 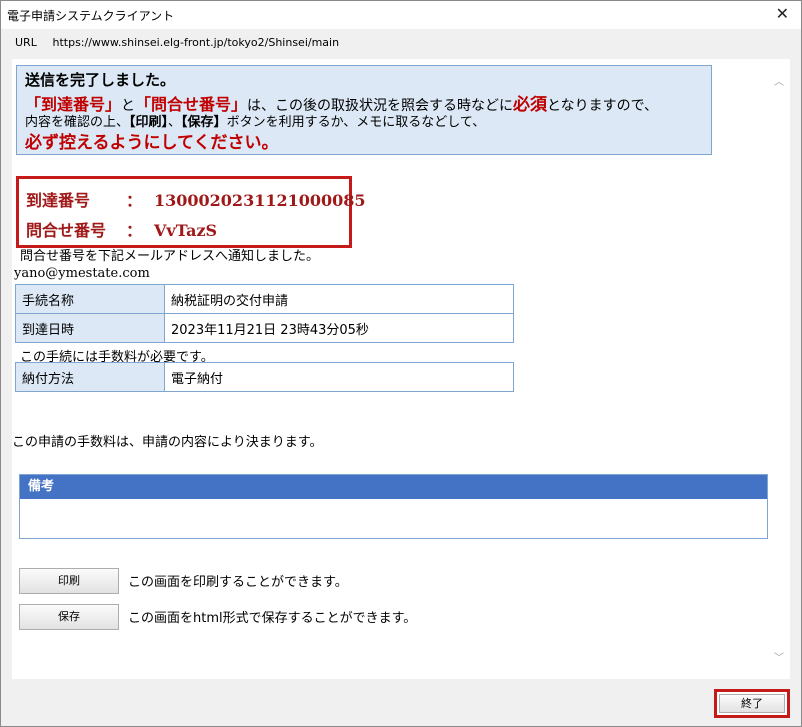 What do you see at coordinates (393, 506) in the screenshot?
I see `remarks-panel: 備考` at bounding box center [393, 506].